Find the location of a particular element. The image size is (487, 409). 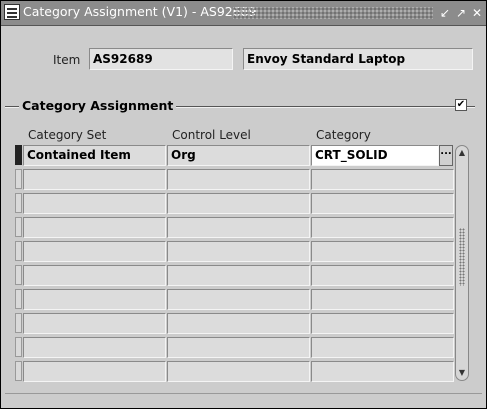

column-header-control-level: Control Level is located at coordinates (211, 135).